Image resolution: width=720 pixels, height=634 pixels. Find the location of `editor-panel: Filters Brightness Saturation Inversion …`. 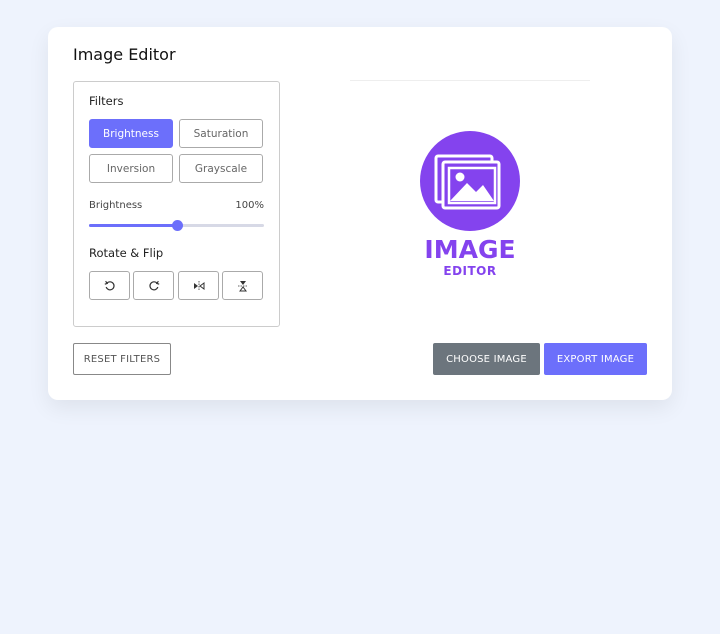

editor-panel: Filters Brightness Saturation Inversion … is located at coordinates (176, 204).